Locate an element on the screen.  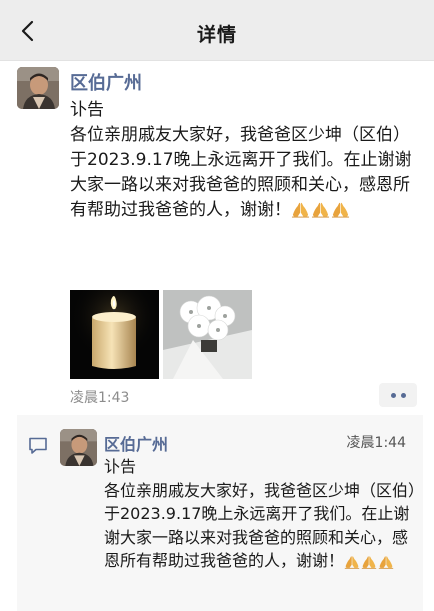
post-timestamp: 凌晨1:43 is located at coordinates (100, 398).